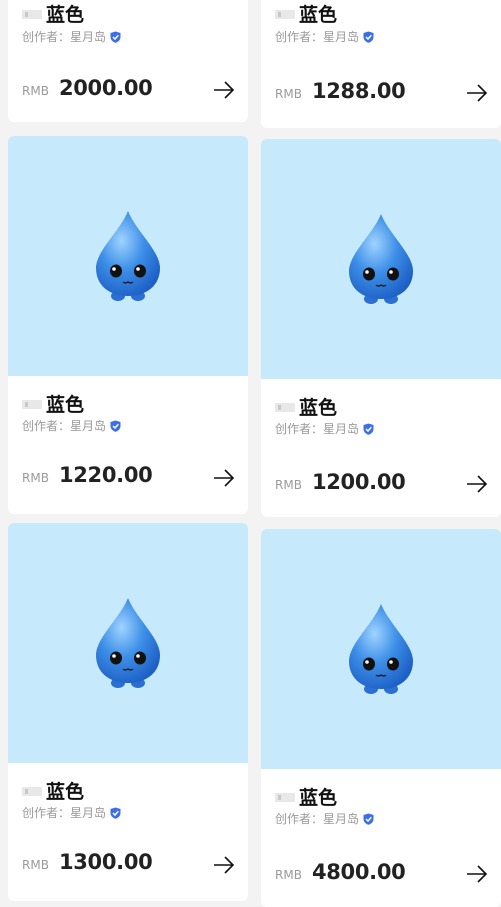 The image size is (501, 907). I want to click on product-card-1: 蓝色 创作者： 星月岛 RMB 2000.00, so click(128, 61).